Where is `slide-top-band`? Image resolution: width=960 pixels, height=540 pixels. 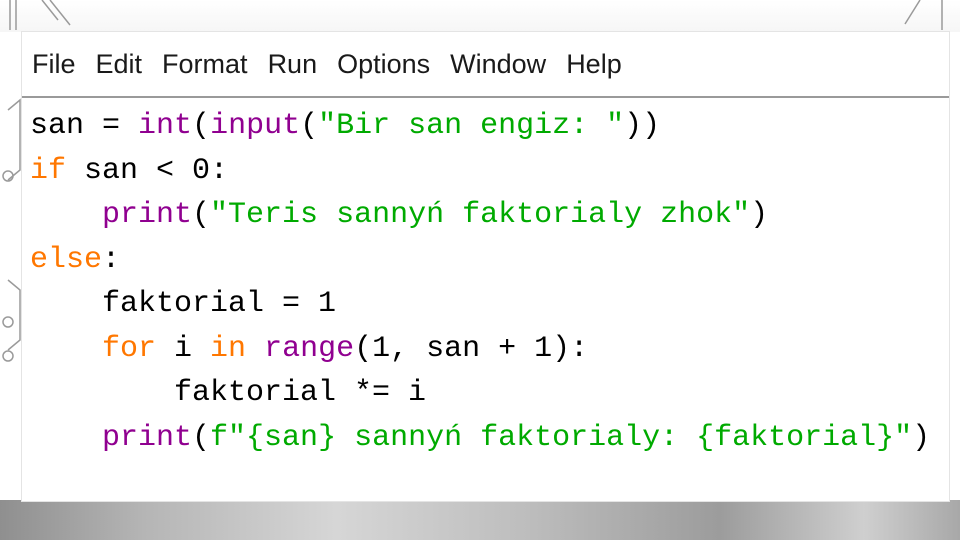 slide-top-band is located at coordinates (480, 16).